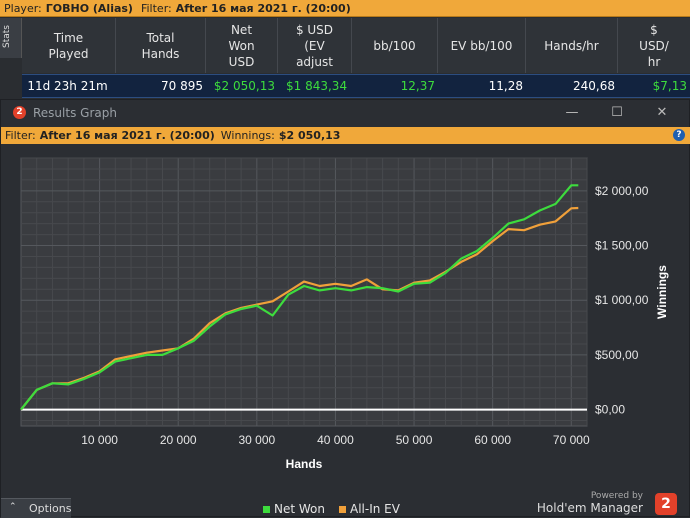 The width and height of the screenshot is (690, 518). I want to click on options-tab: ⌃ Options, so click(36, 508).